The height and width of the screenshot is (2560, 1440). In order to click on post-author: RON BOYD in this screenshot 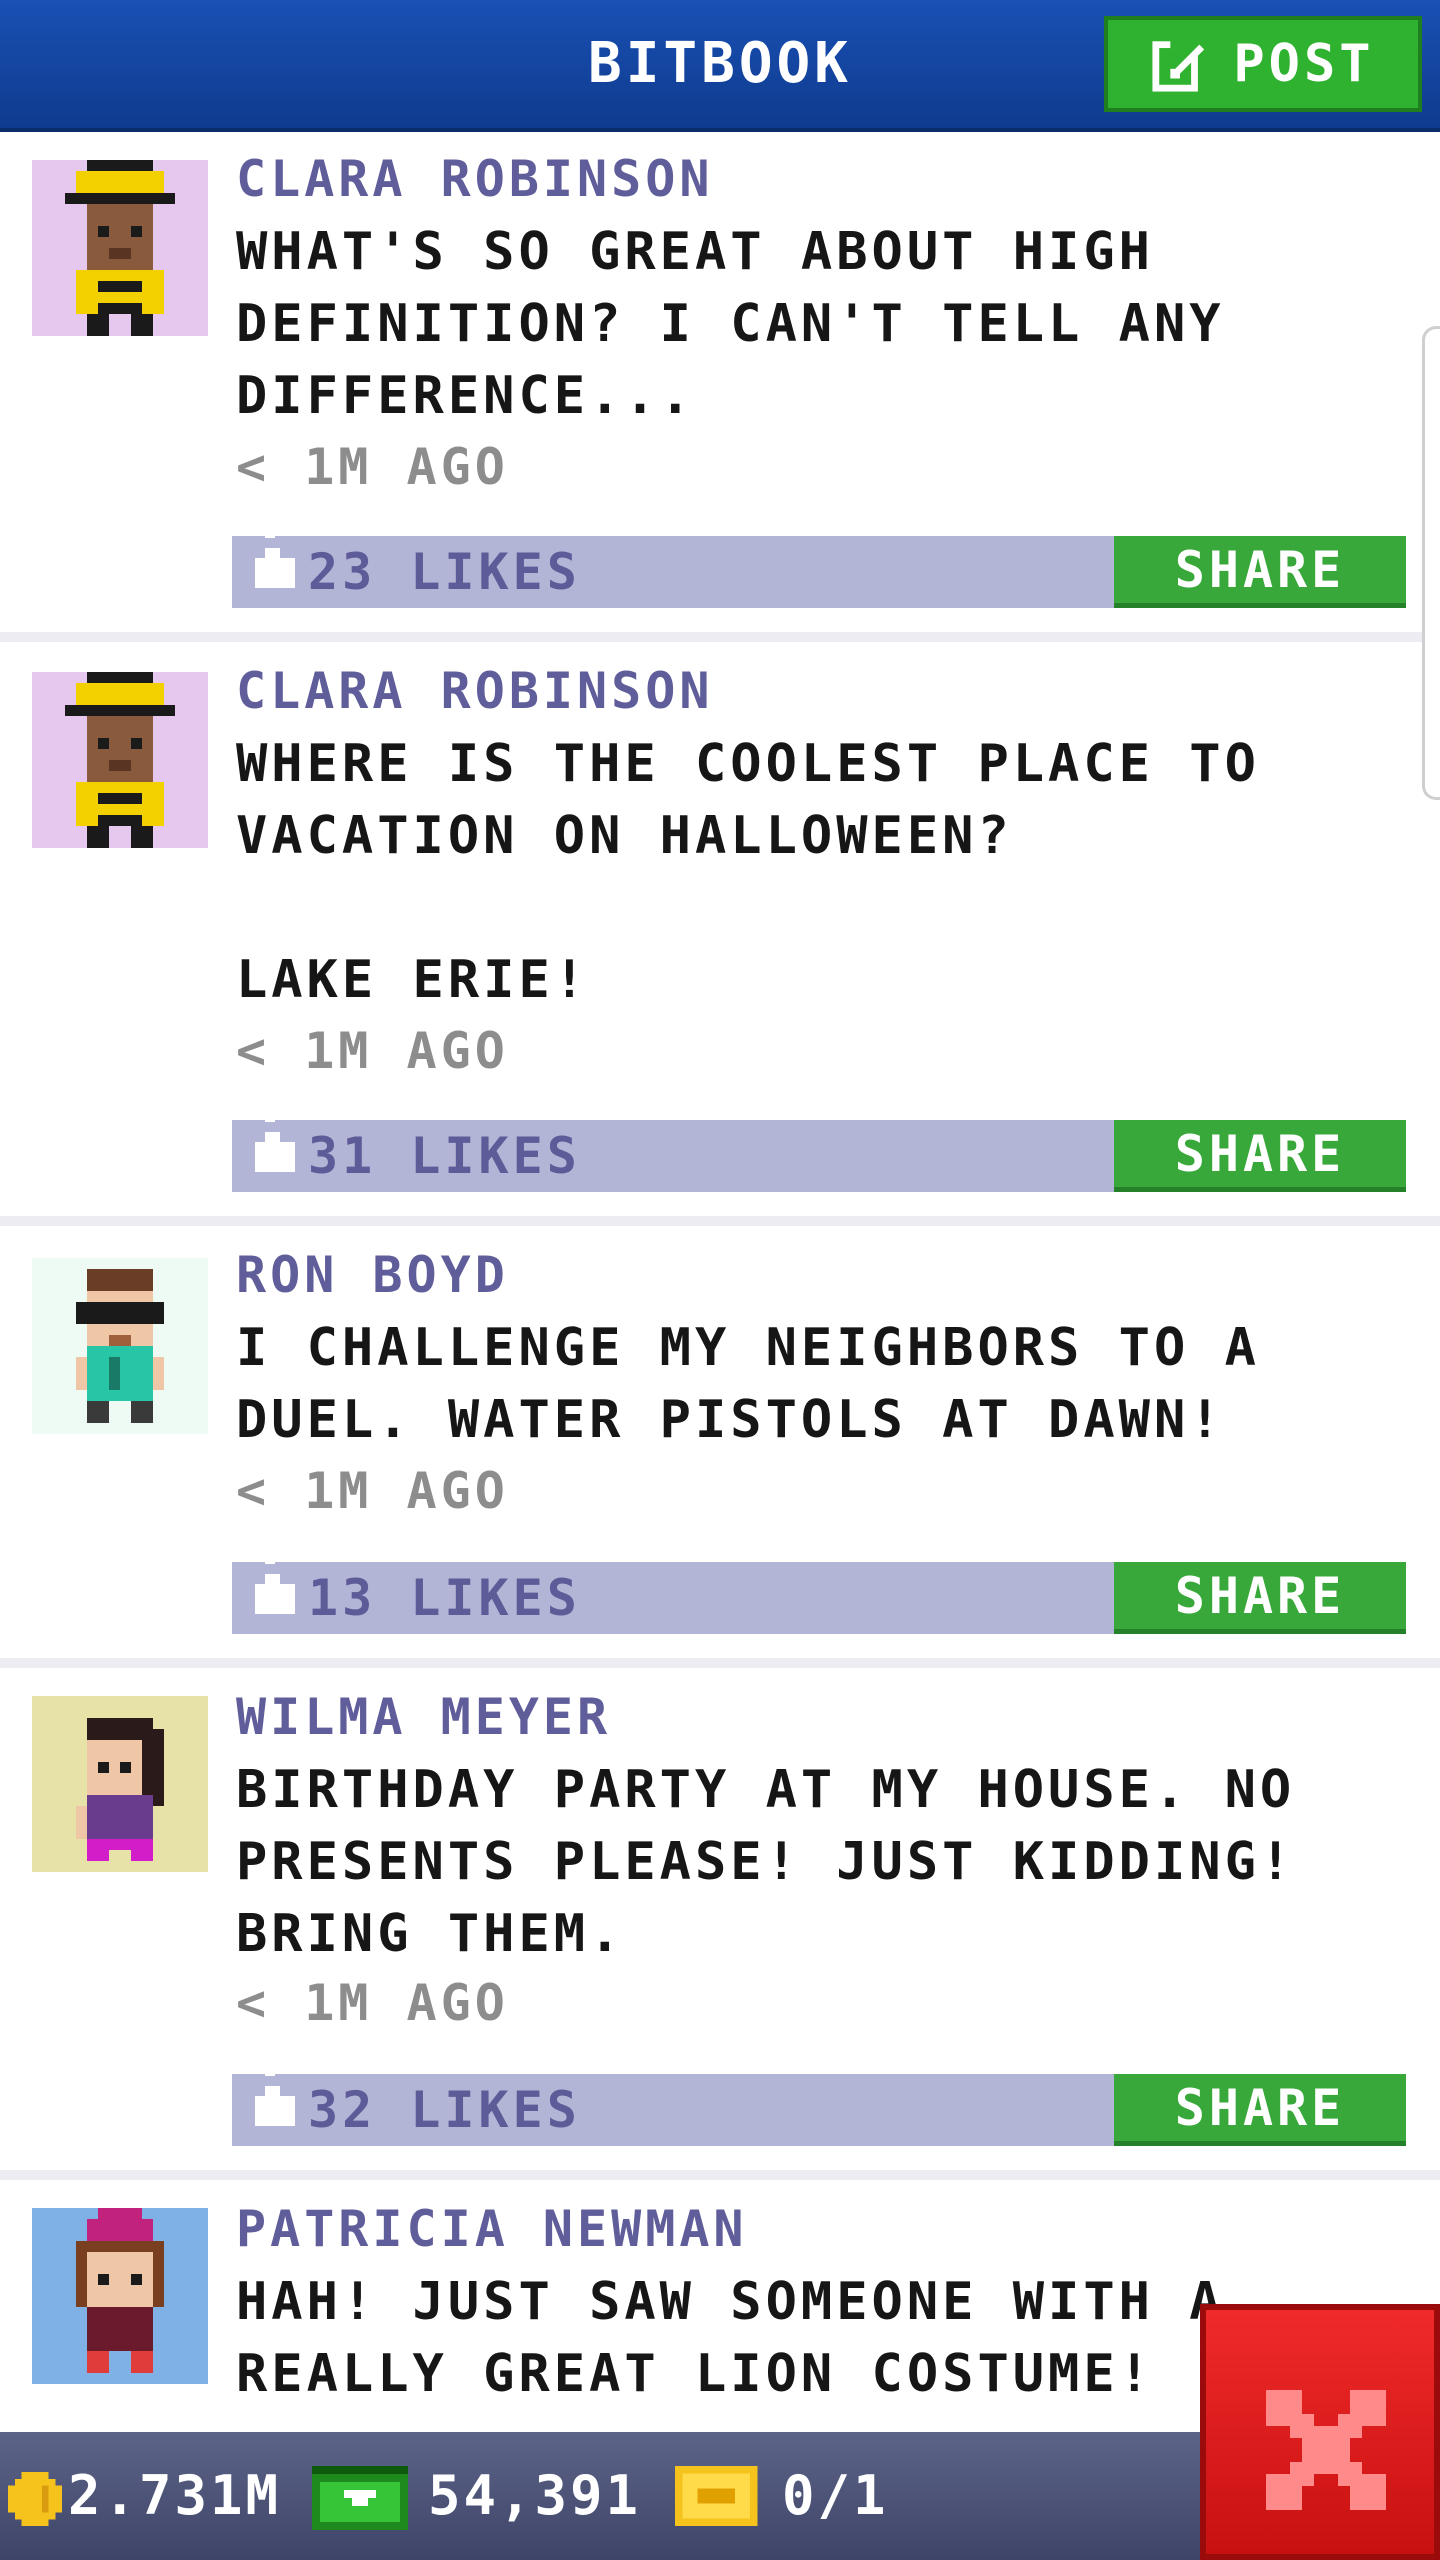, I will do `click(372, 1275)`.